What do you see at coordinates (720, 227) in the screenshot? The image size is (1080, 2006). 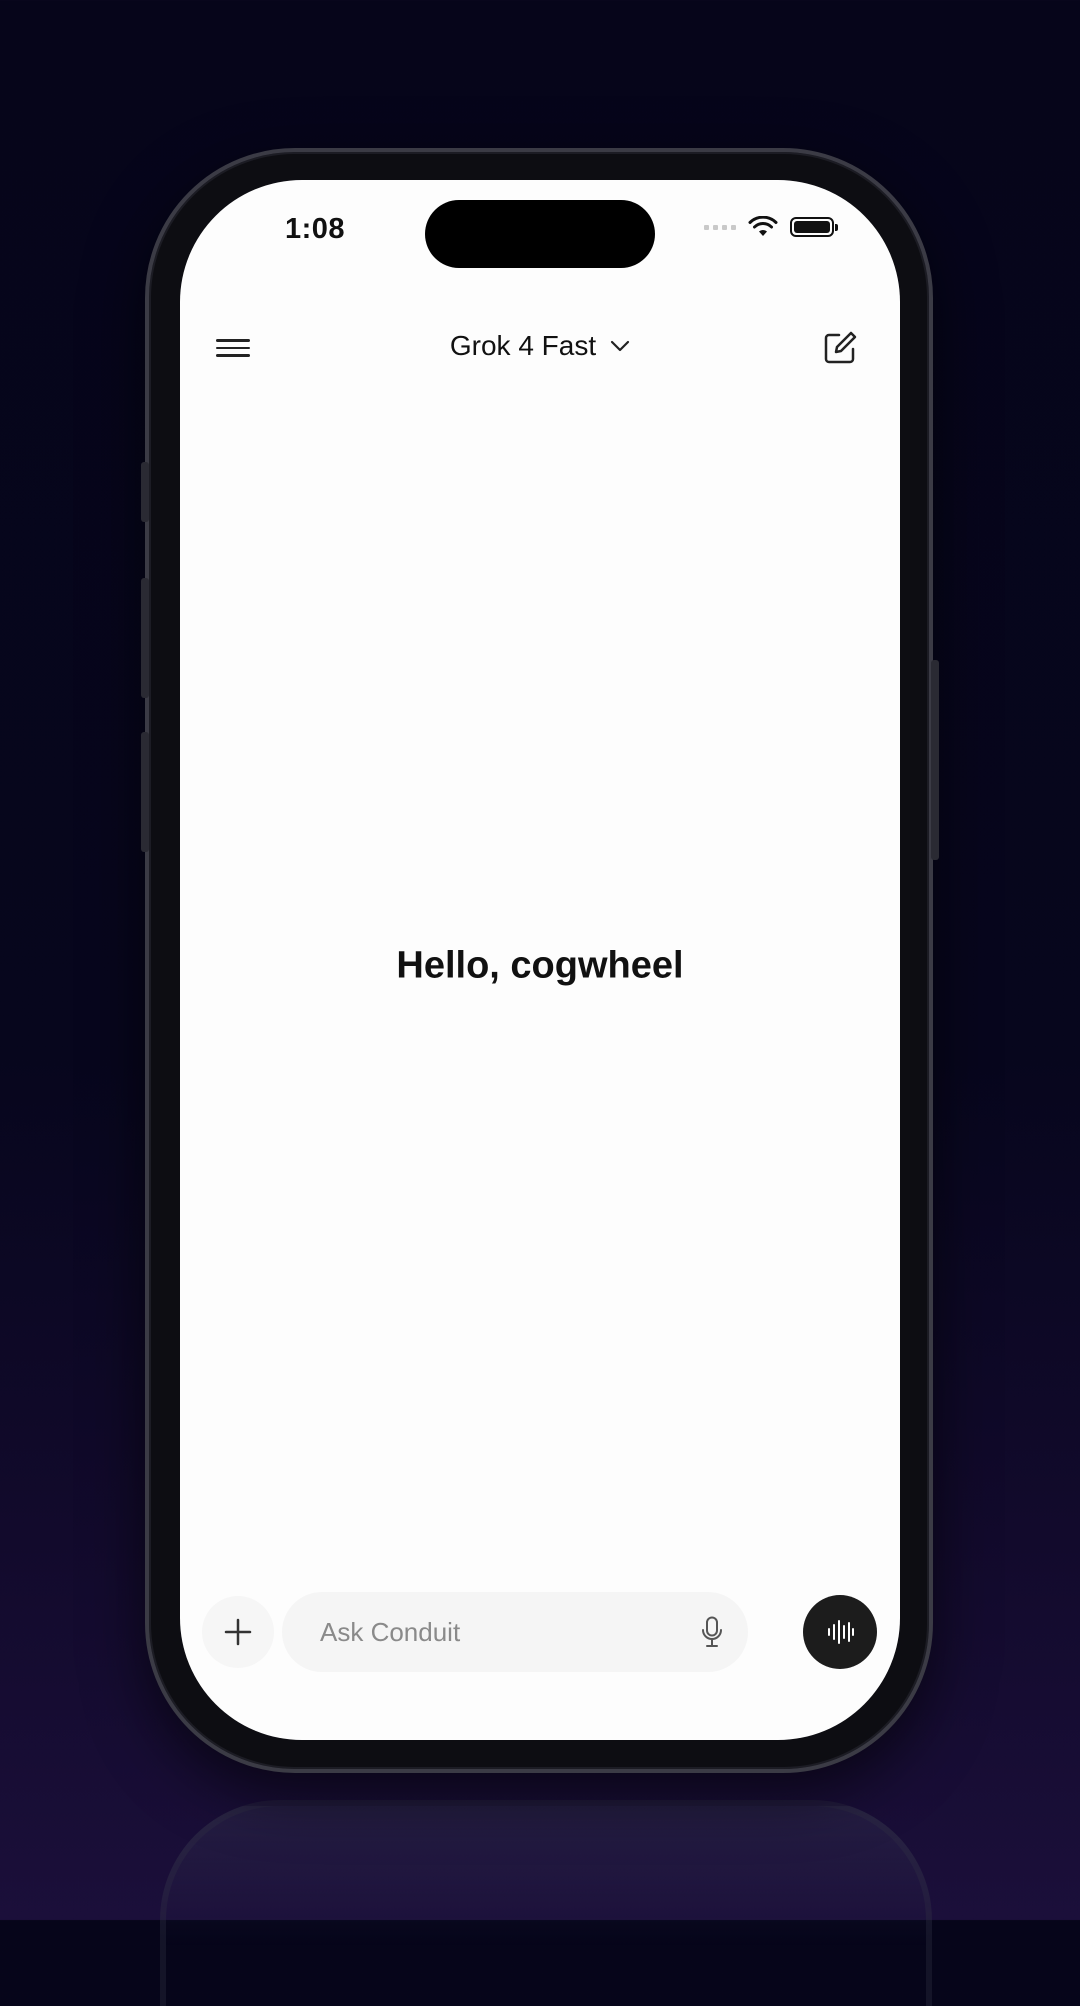 I see `cellular-signal-icon` at bounding box center [720, 227].